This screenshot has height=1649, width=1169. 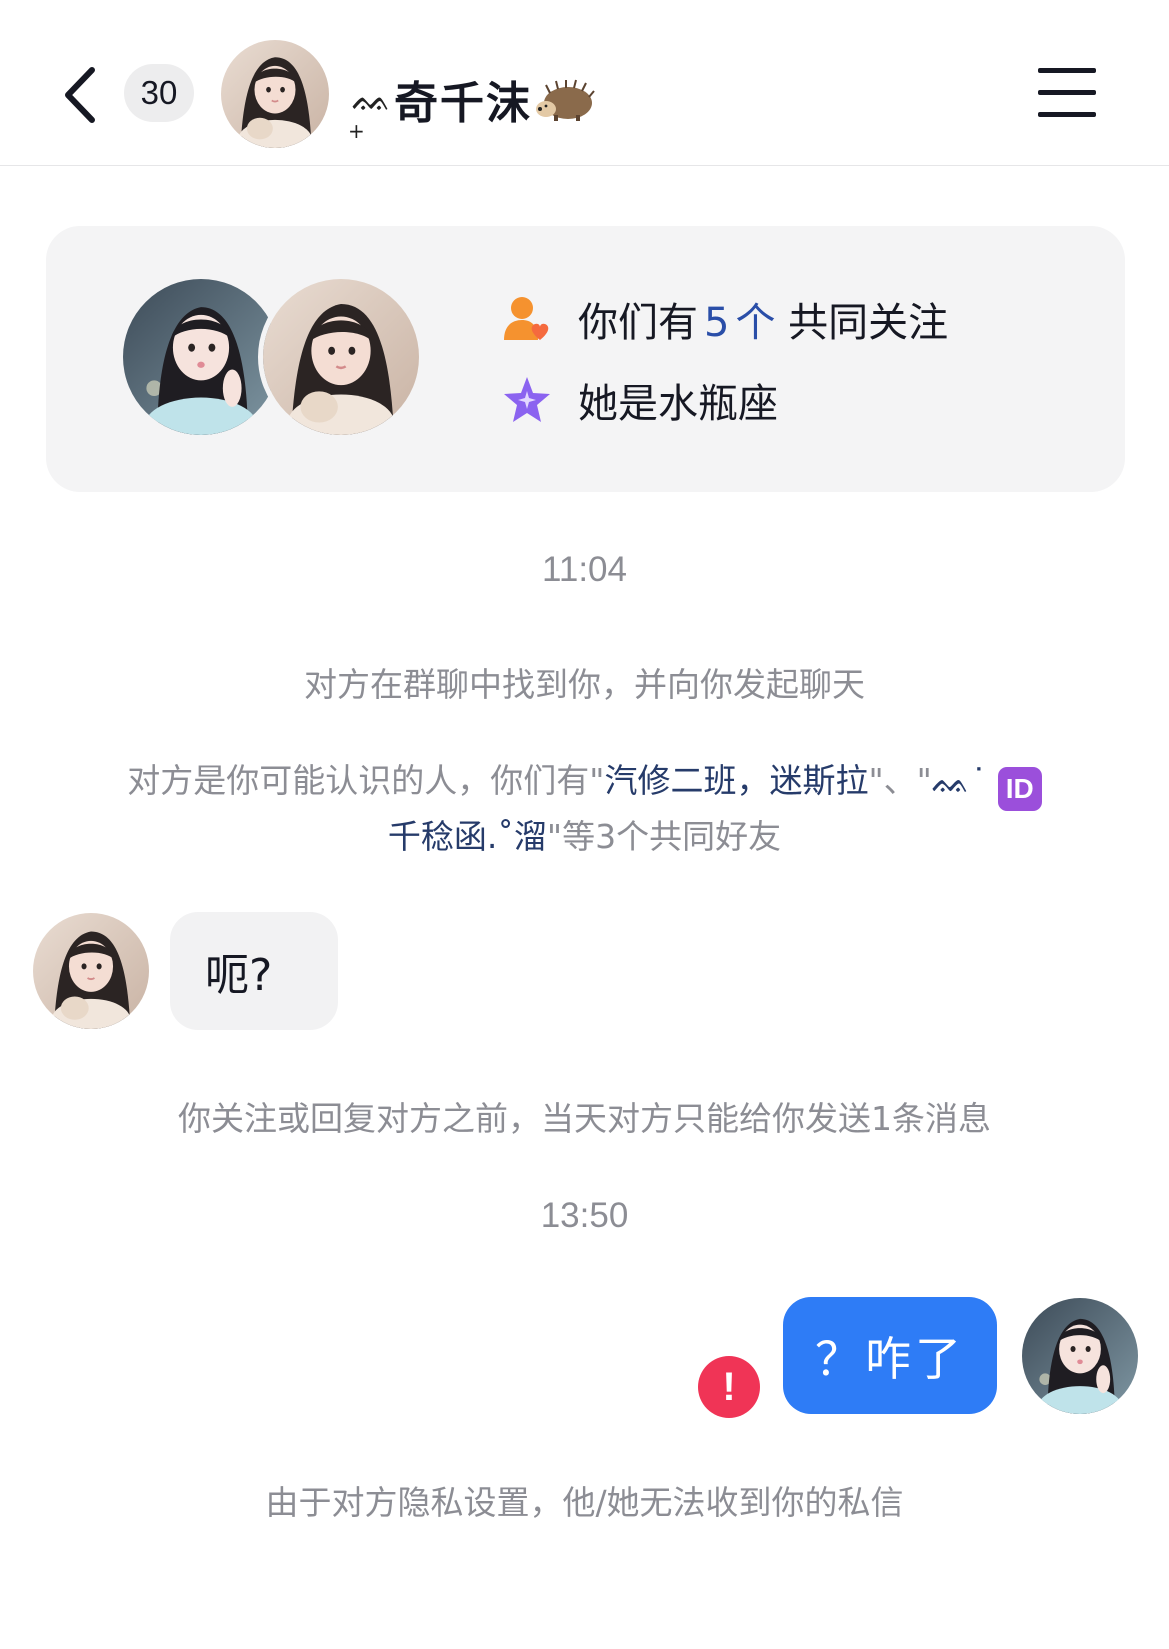 I want to click on id-badge-icon: ID, so click(x=1019, y=789).